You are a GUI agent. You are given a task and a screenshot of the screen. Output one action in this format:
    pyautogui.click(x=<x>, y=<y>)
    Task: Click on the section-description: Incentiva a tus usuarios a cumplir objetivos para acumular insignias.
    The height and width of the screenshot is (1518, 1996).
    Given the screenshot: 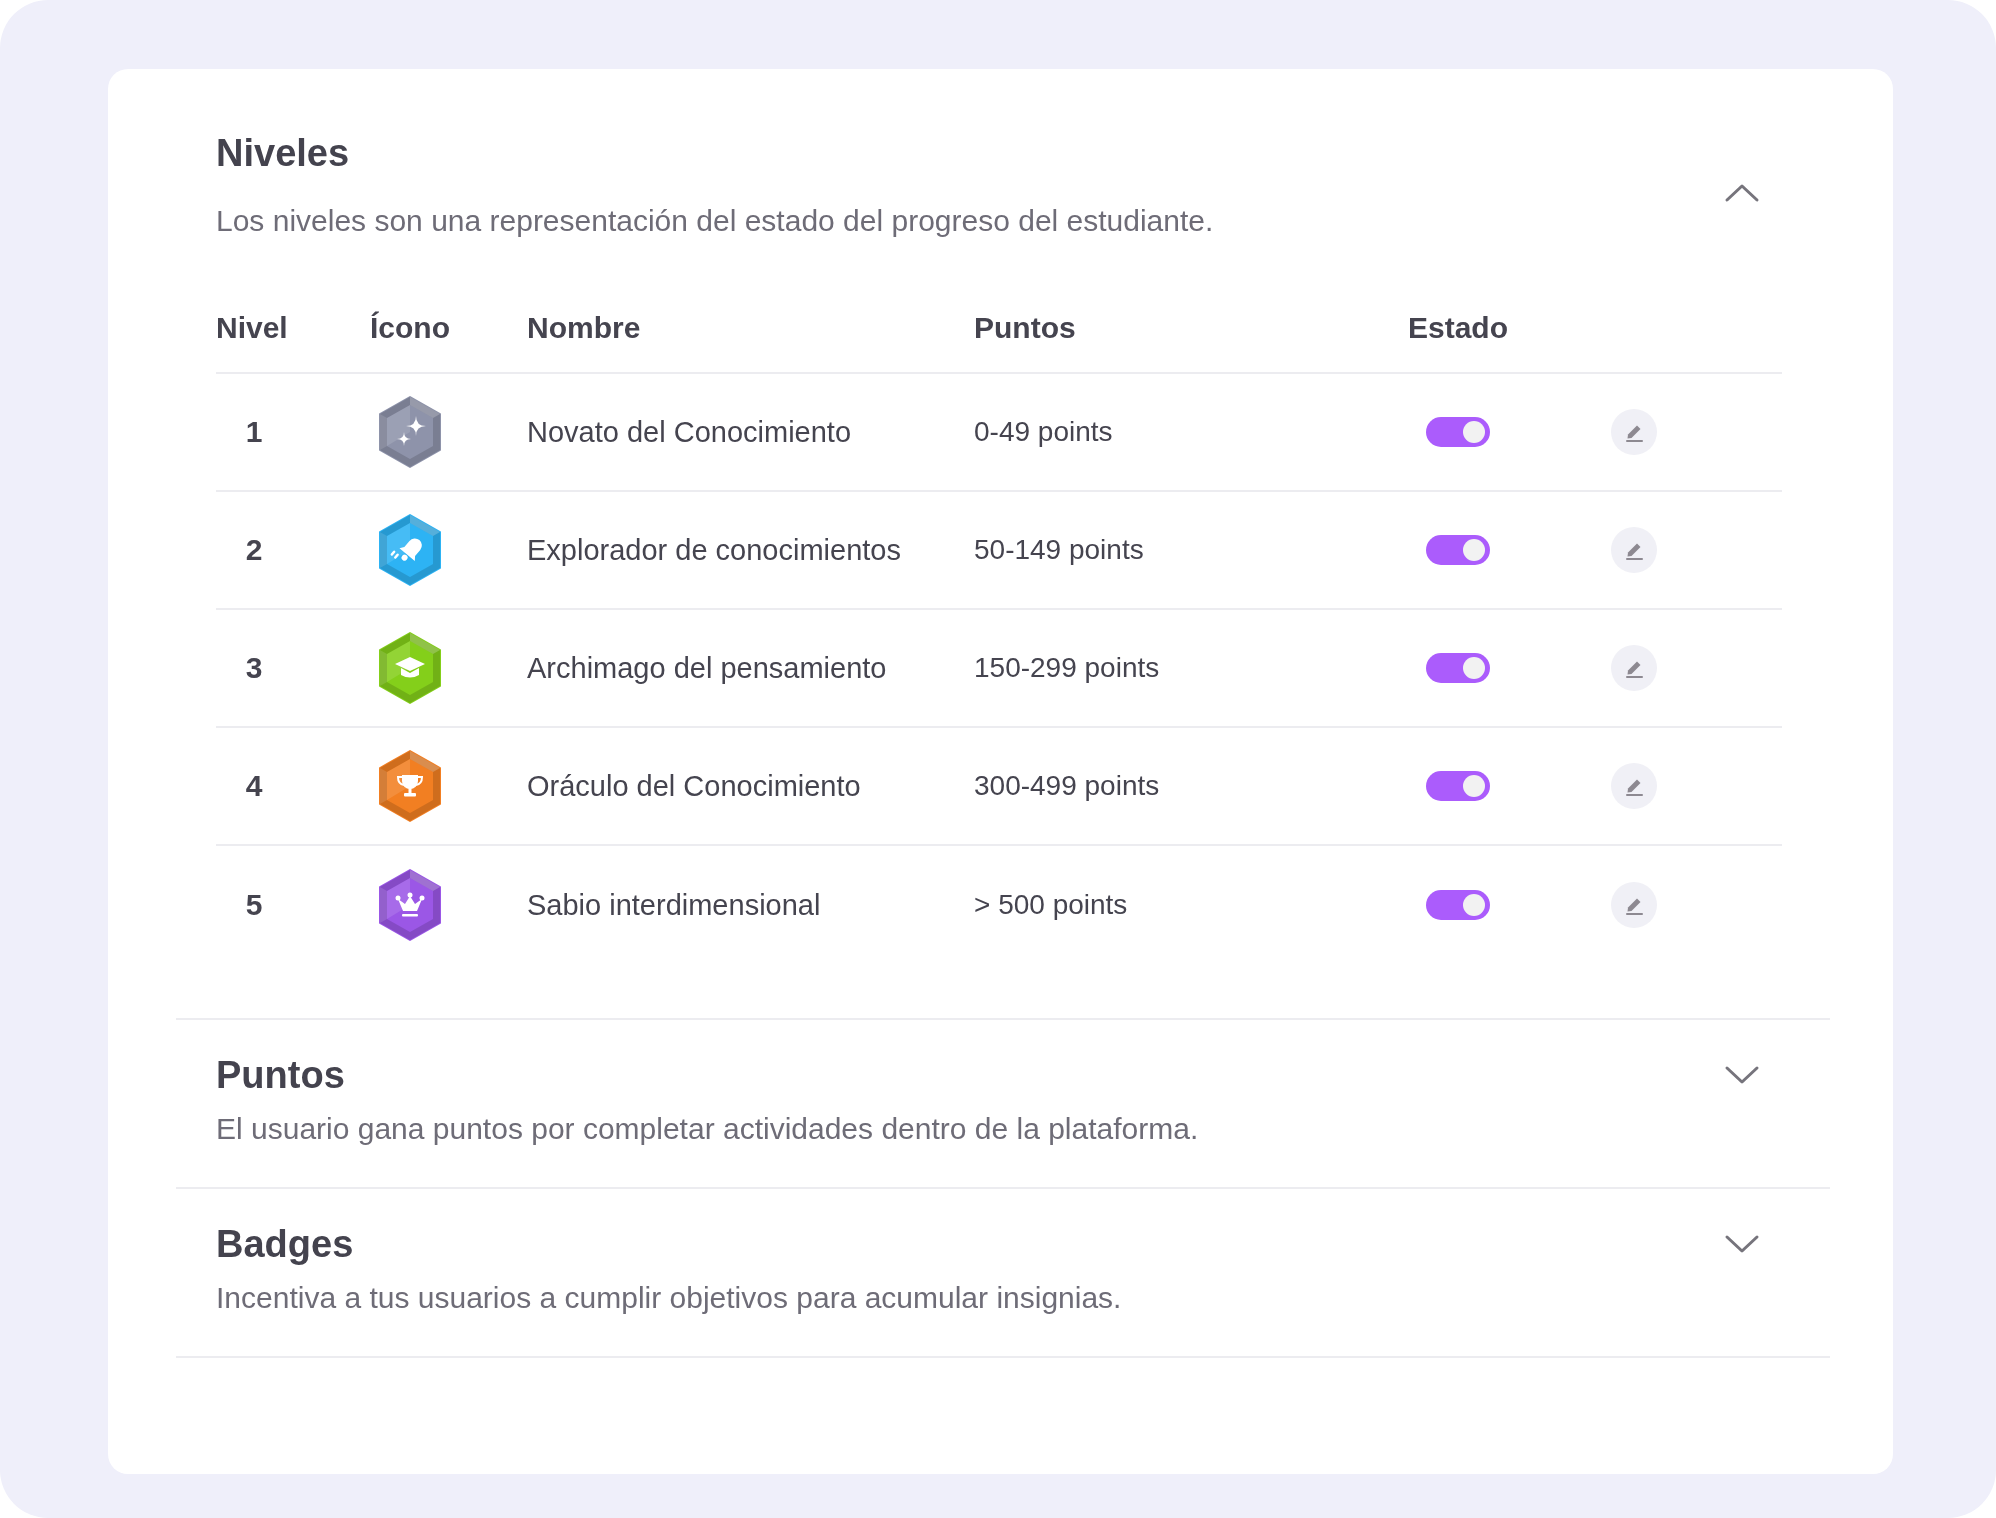 What is the action you would take?
    pyautogui.click(x=669, y=1298)
    